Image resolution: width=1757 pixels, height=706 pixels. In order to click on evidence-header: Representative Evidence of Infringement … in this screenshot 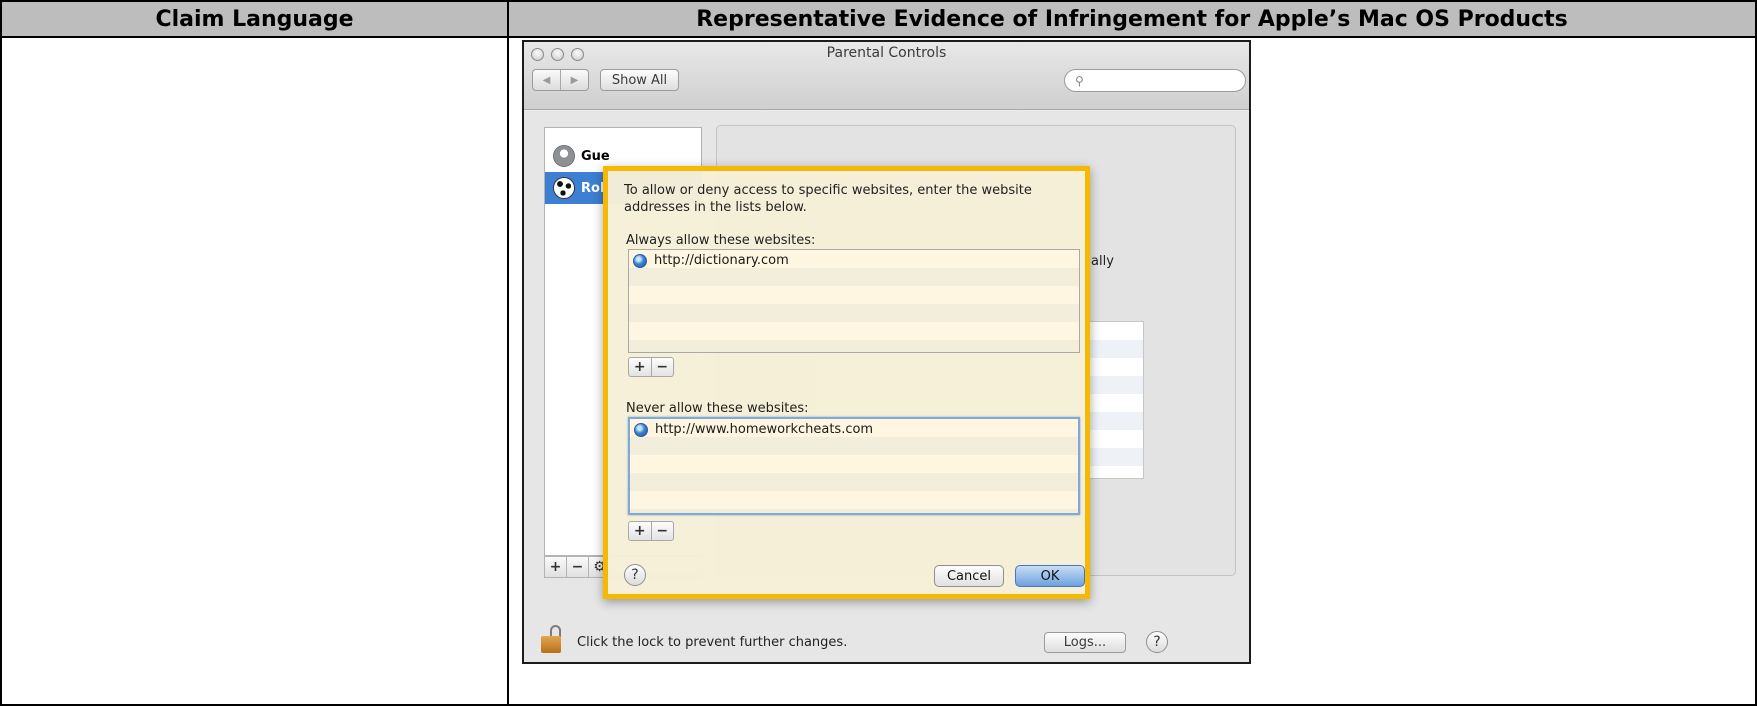, I will do `click(1132, 19)`.